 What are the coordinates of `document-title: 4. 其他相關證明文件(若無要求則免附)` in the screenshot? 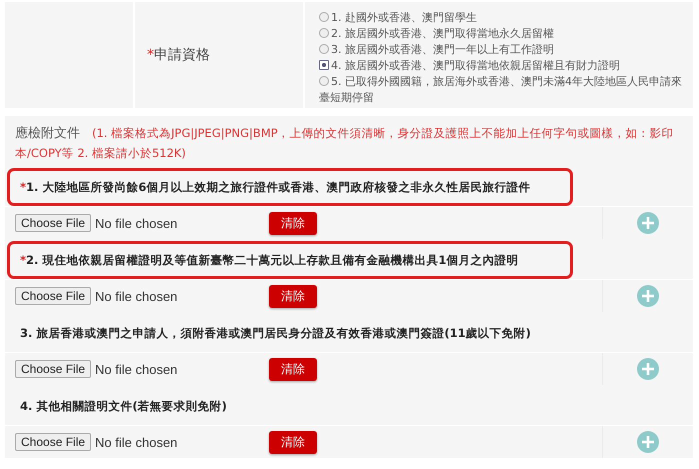 It's located at (123, 406).